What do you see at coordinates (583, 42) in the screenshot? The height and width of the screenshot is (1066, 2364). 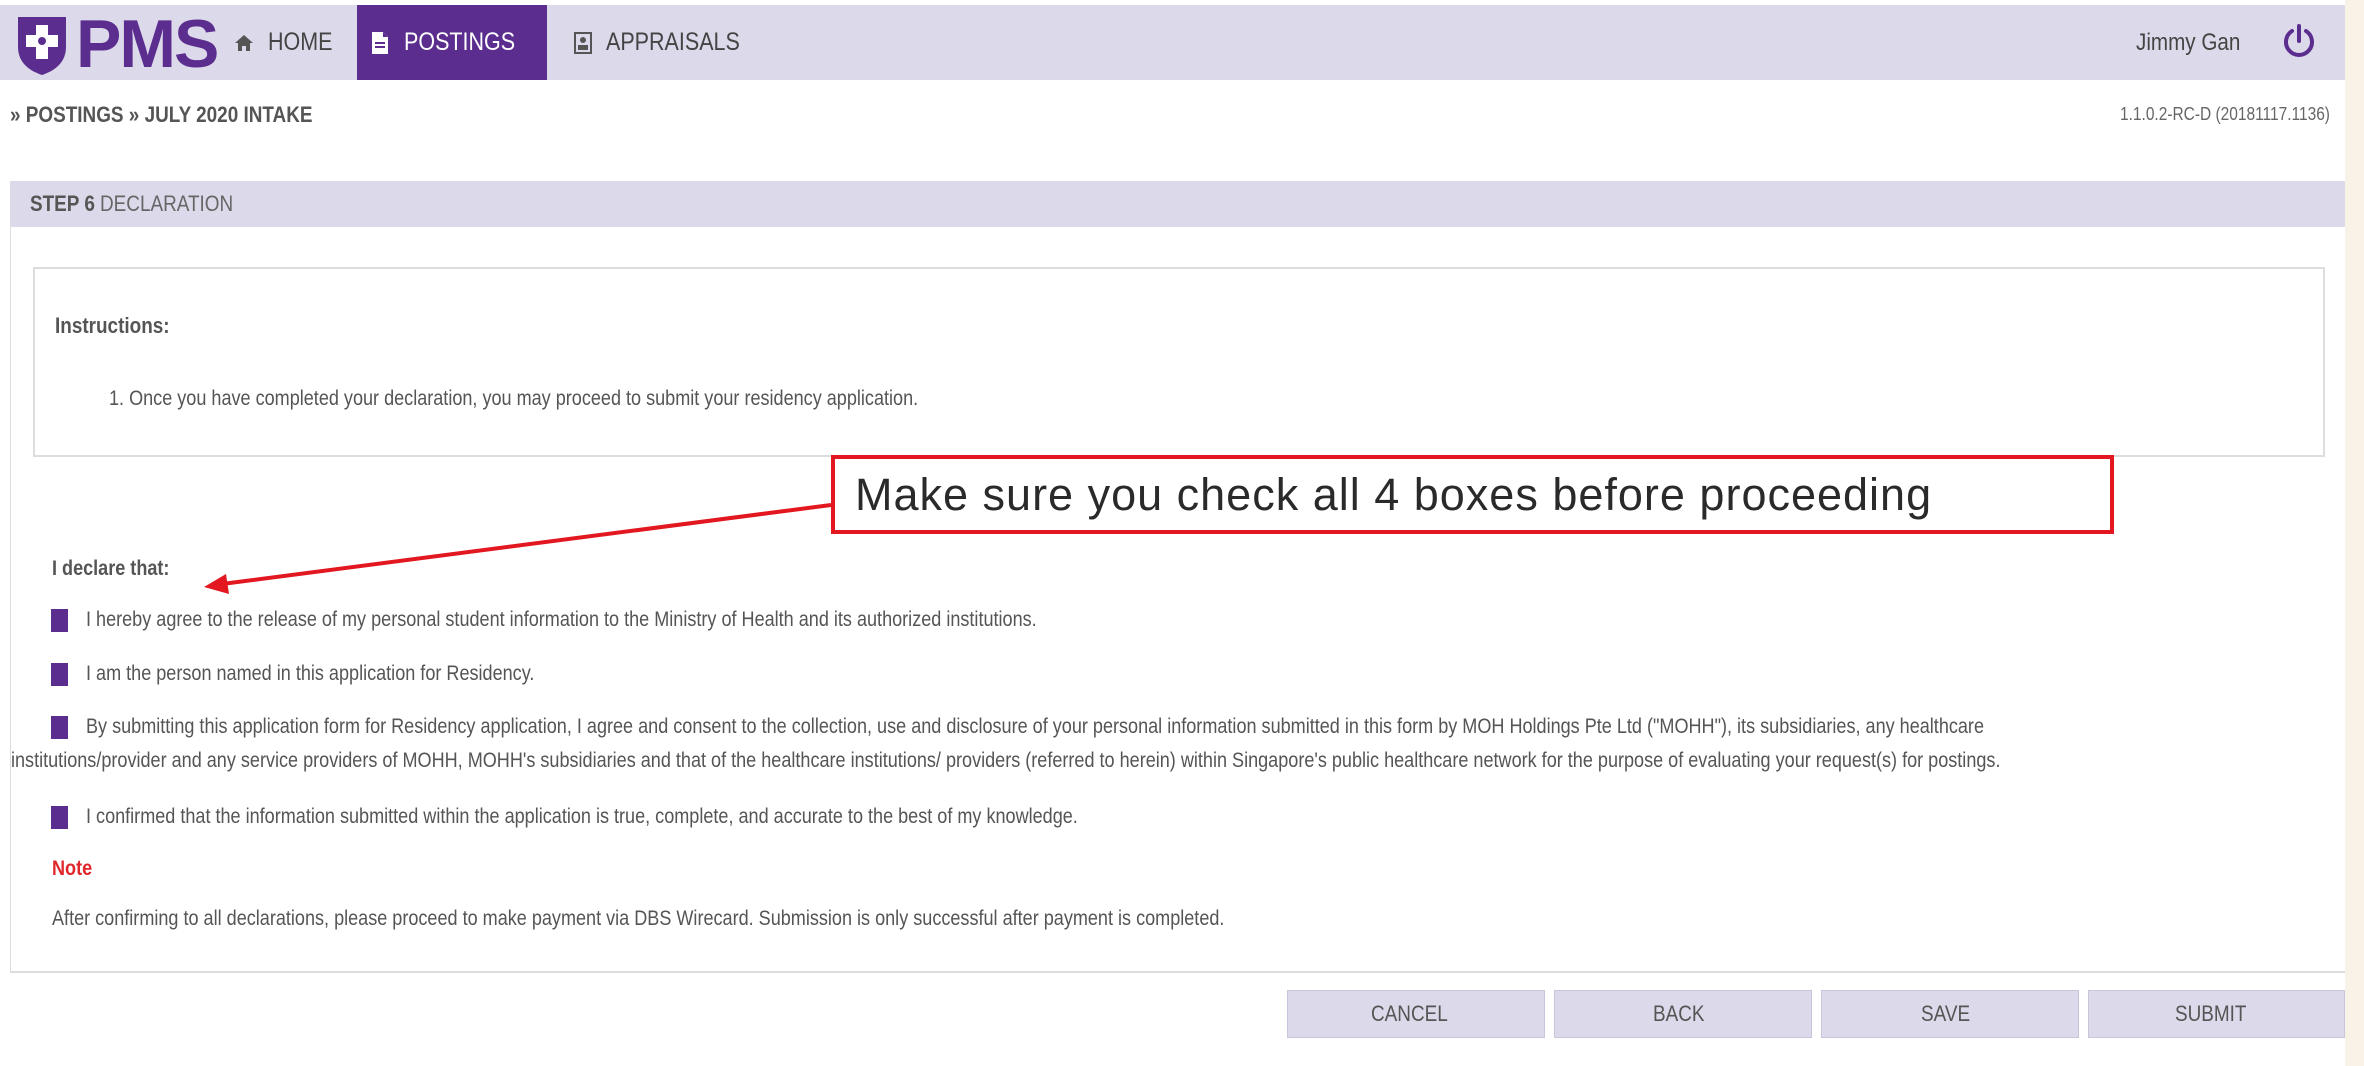 I see `id-card-icon` at bounding box center [583, 42].